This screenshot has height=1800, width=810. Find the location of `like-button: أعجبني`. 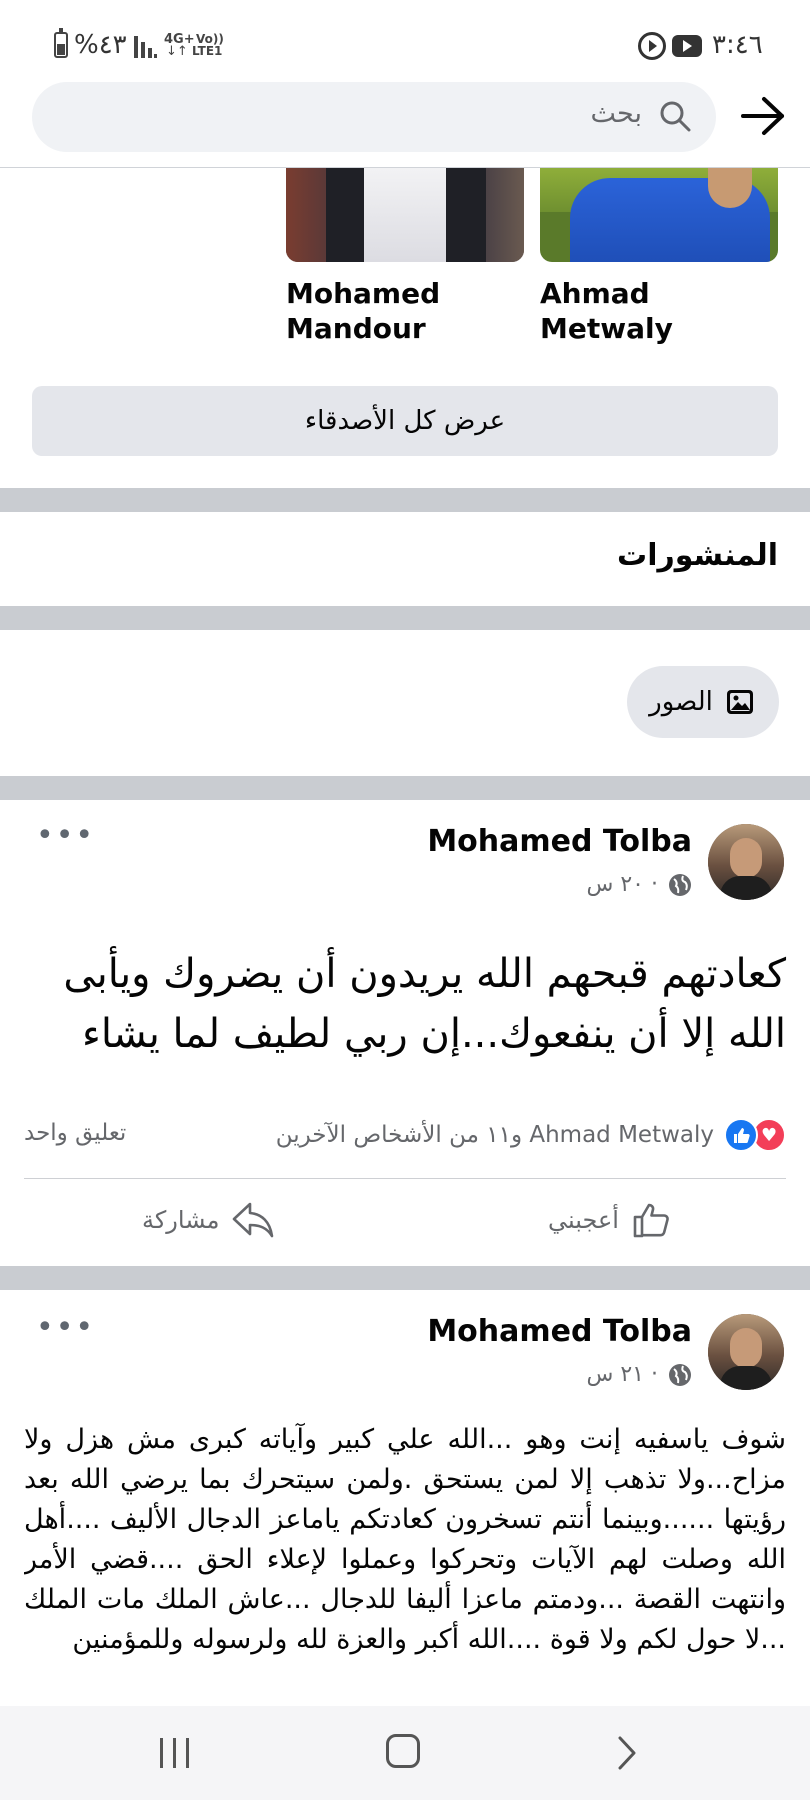

like-button: أعجبني is located at coordinates (609, 1220).